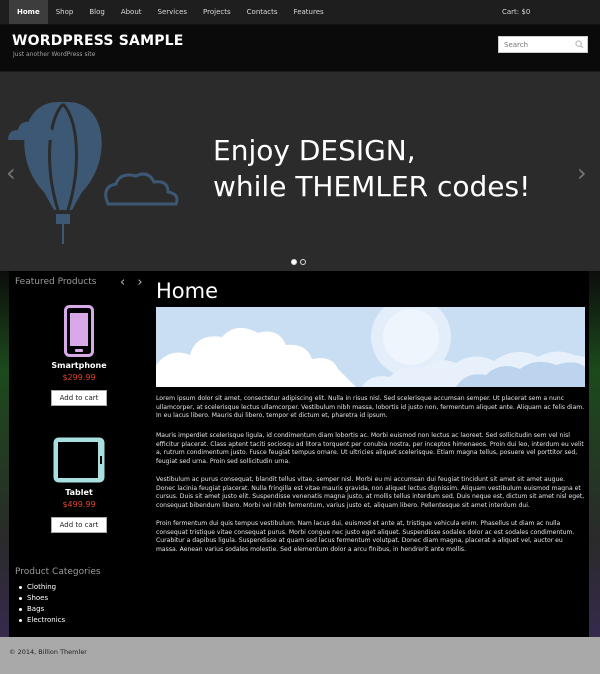 This screenshot has width=600, height=674. Describe the element at coordinates (217, 12) in the screenshot. I see `nav-item-projects: Projects` at that location.